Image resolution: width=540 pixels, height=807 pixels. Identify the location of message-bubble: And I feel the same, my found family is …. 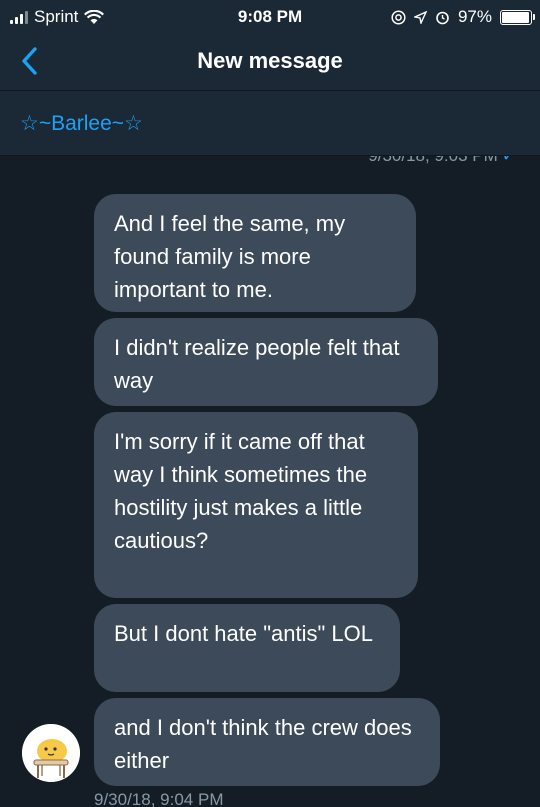
(255, 253).